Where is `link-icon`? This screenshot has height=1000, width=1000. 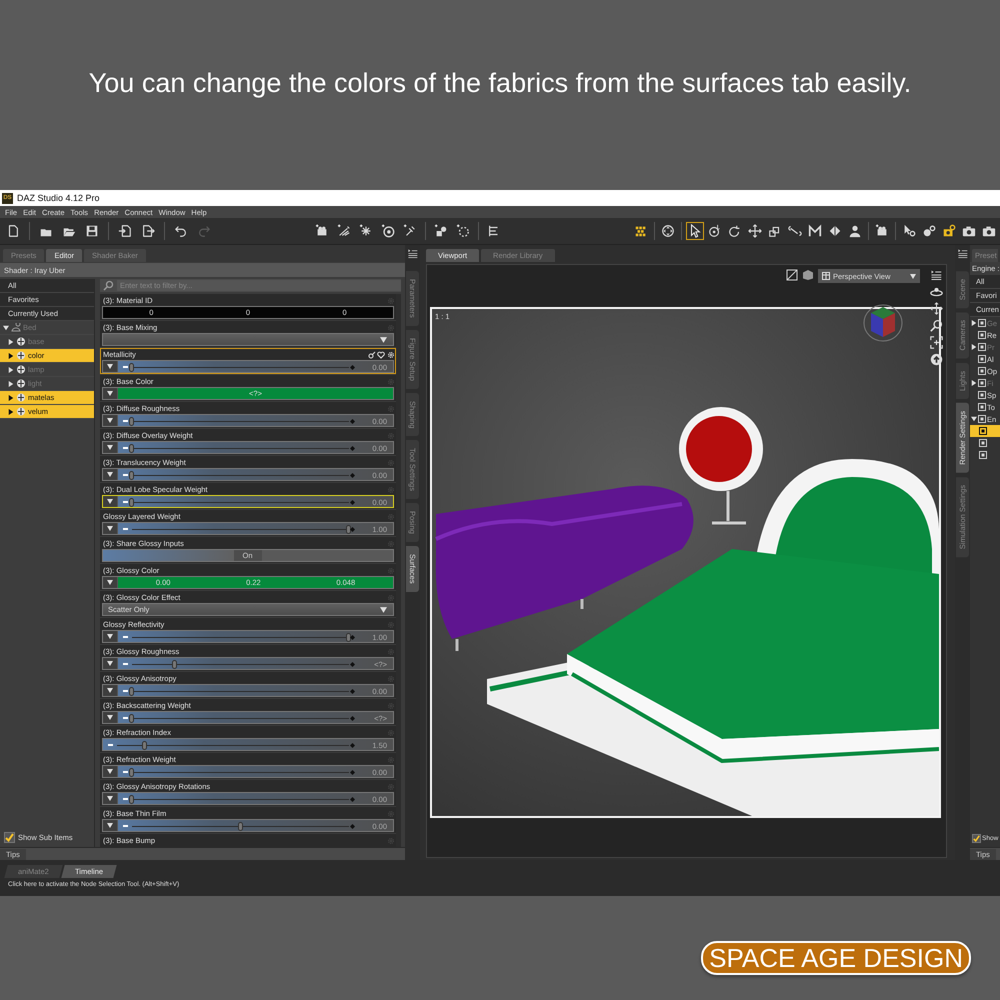 link-icon is located at coordinates (372, 354).